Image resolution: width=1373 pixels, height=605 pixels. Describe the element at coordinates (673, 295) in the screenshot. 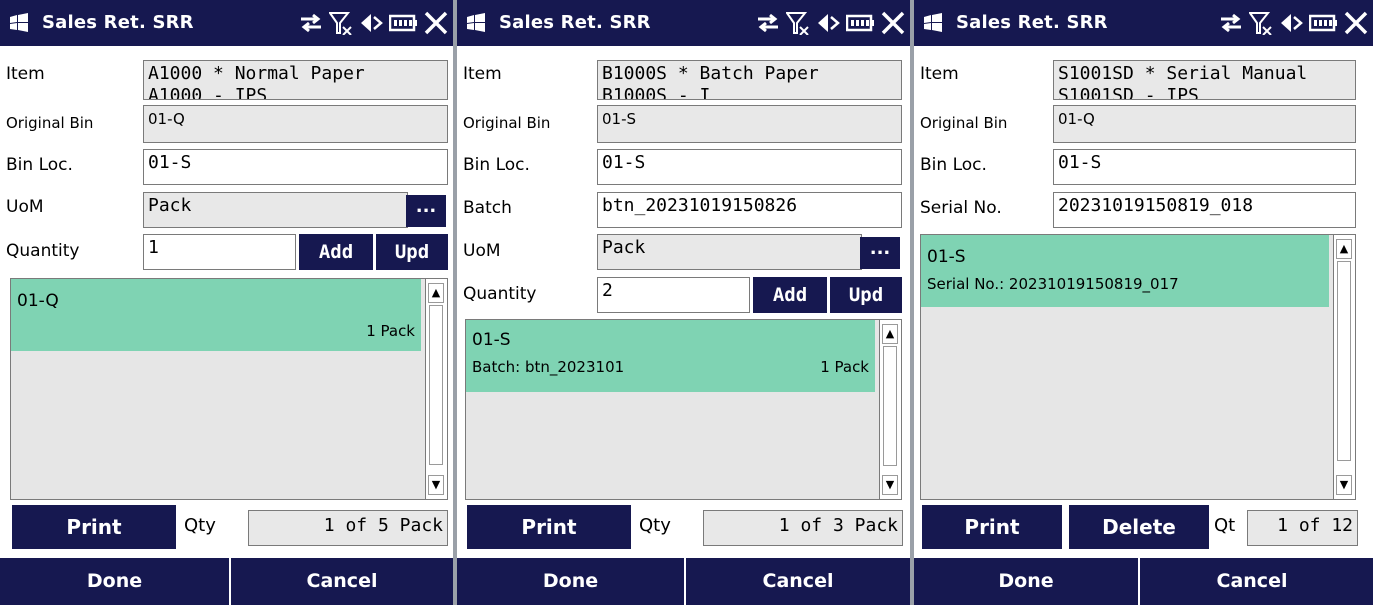

I see `quantity-input: 2` at that location.